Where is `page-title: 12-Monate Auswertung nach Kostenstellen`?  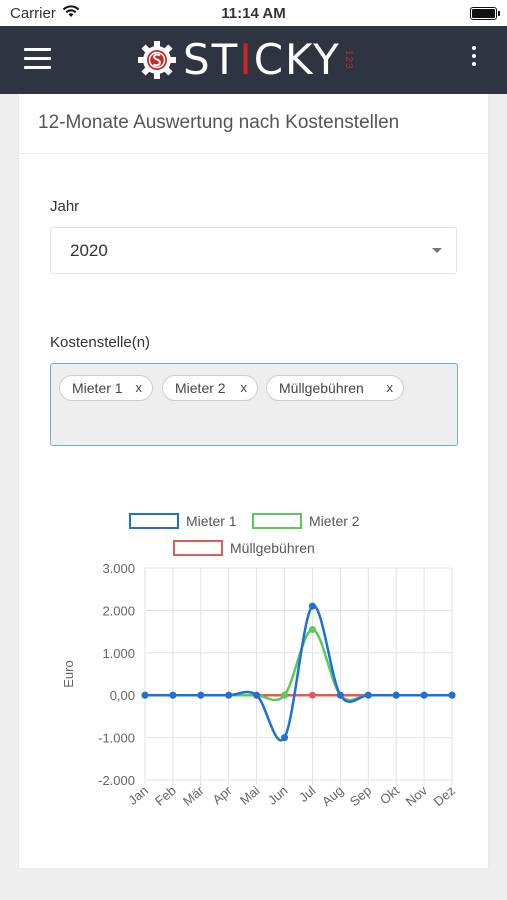 page-title: 12-Monate Auswertung nach Kostenstellen is located at coordinates (253, 124).